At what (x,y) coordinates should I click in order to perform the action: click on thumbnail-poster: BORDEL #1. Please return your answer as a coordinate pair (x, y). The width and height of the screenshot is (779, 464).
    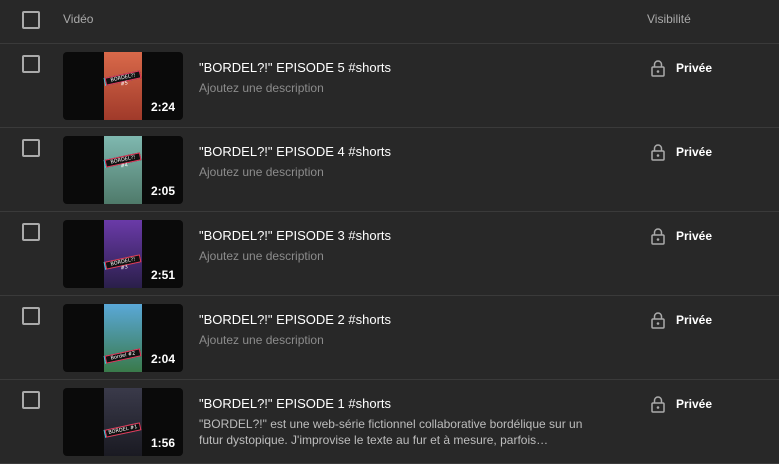
    Looking at the image, I should click on (123, 422).